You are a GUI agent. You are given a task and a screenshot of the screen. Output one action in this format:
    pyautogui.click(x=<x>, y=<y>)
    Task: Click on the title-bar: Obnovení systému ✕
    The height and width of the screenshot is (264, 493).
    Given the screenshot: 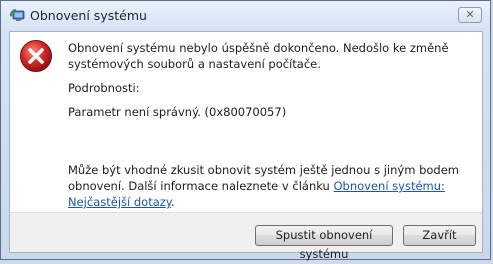 What is the action you would take?
    pyautogui.click(x=245, y=16)
    